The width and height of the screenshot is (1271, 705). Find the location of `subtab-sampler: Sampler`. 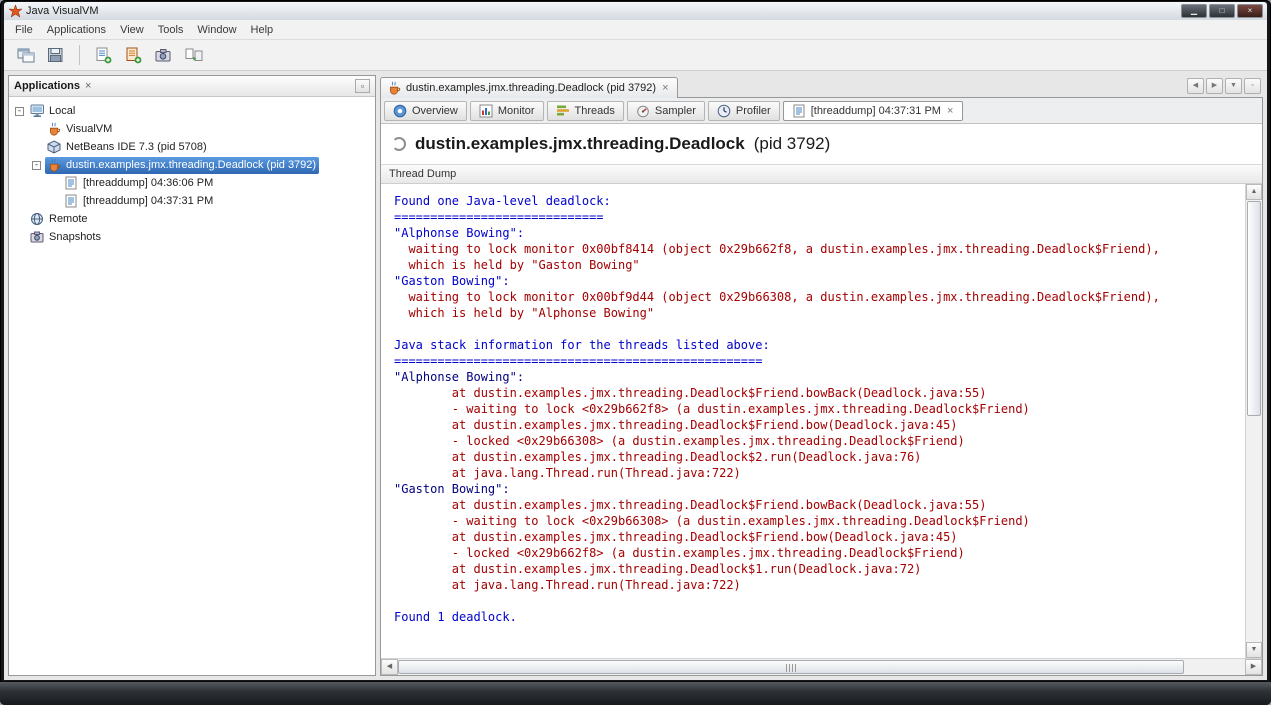

subtab-sampler: Sampler is located at coordinates (665, 110).